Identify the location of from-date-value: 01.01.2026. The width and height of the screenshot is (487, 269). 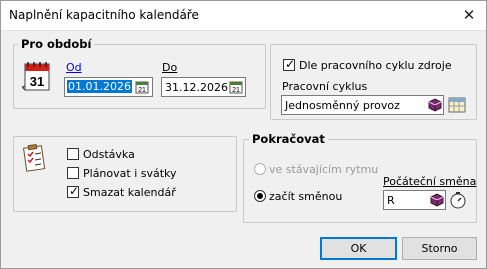
(99, 86).